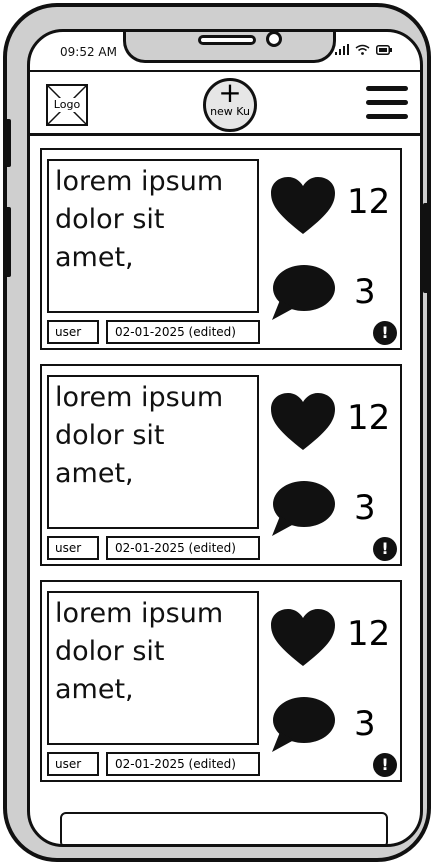  What do you see at coordinates (88, 52) in the screenshot?
I see `status-time: 09:52 AM` at bounding box center [88, 52].